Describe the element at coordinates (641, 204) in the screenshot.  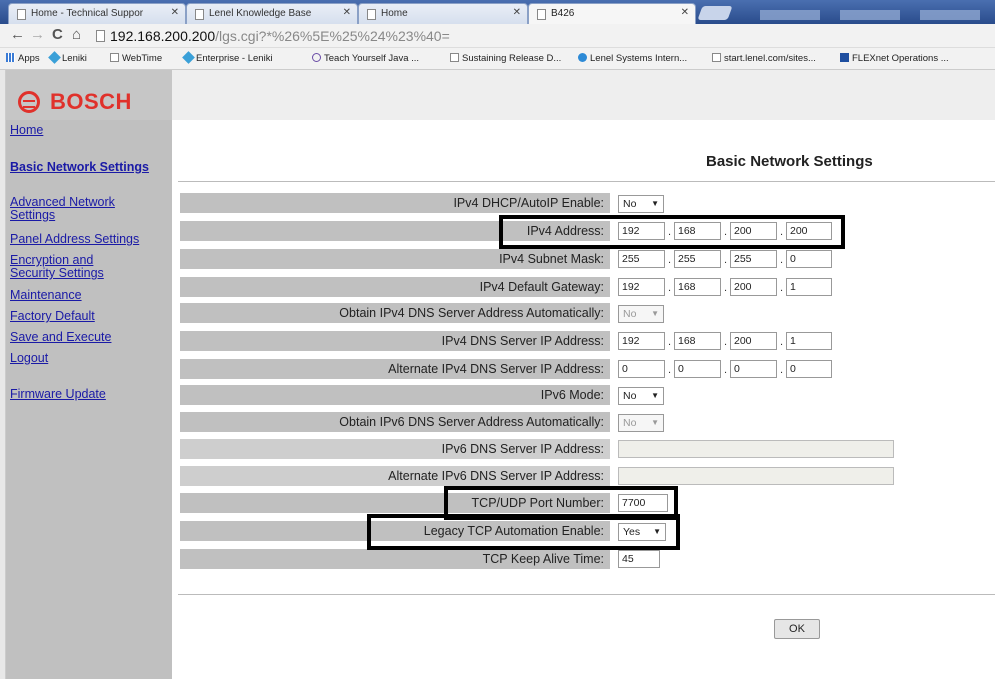
I see `dhcp-autoip-select: No ▼` at that location.